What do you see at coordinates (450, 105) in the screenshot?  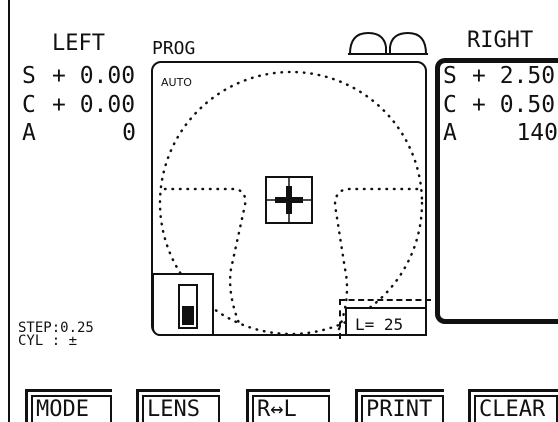 I see `right-cylinder-label: C` at bounding box center [450, 105].